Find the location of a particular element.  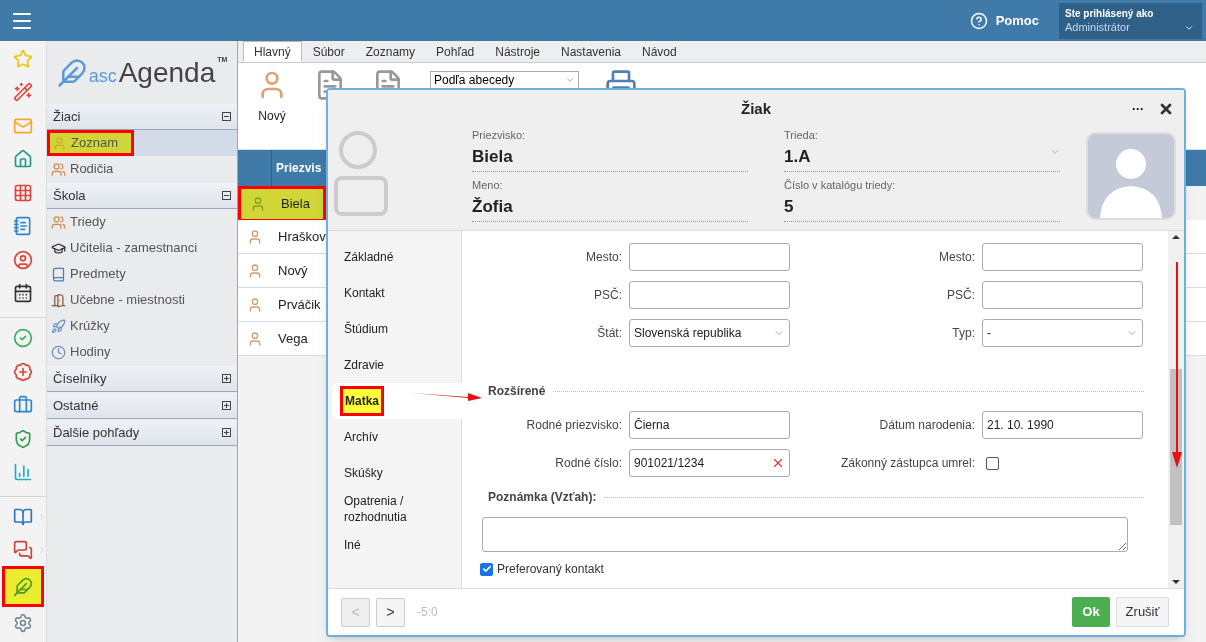

record-counter: -5:0 is located at coordinates (427, 612).